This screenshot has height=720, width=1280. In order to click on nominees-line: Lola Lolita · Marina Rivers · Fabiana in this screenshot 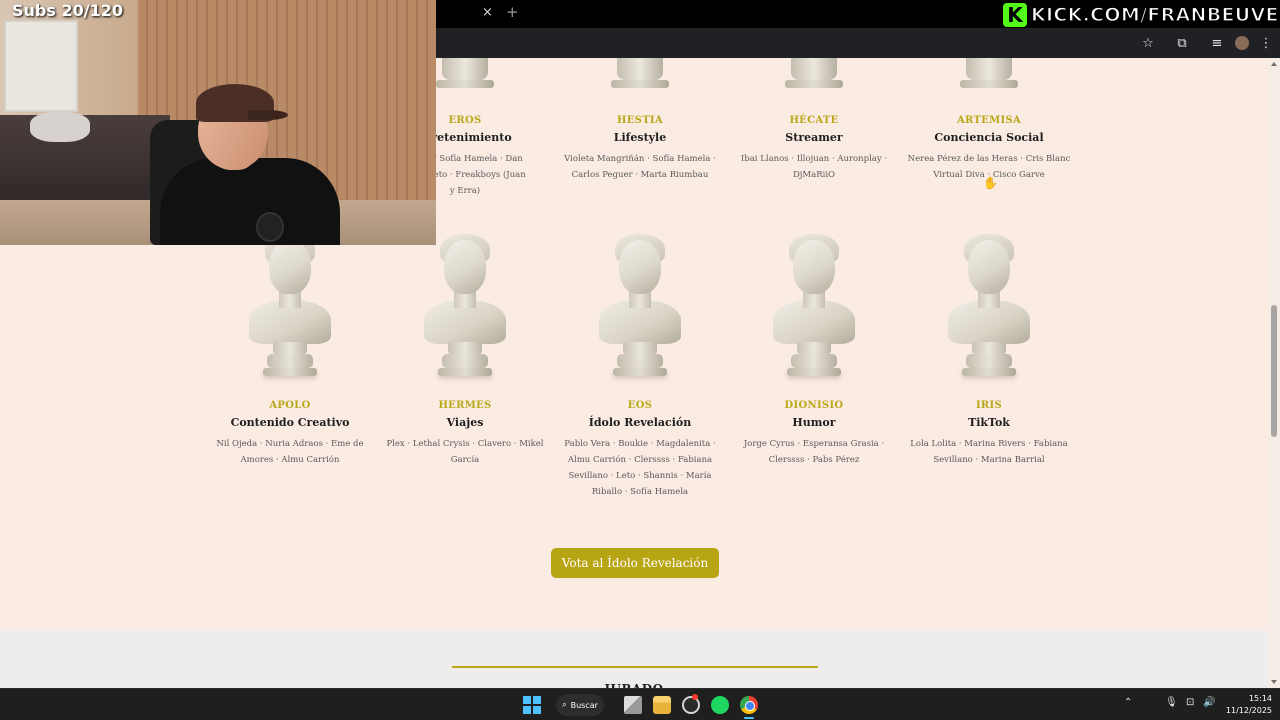, I will do `click(989, 444)`.